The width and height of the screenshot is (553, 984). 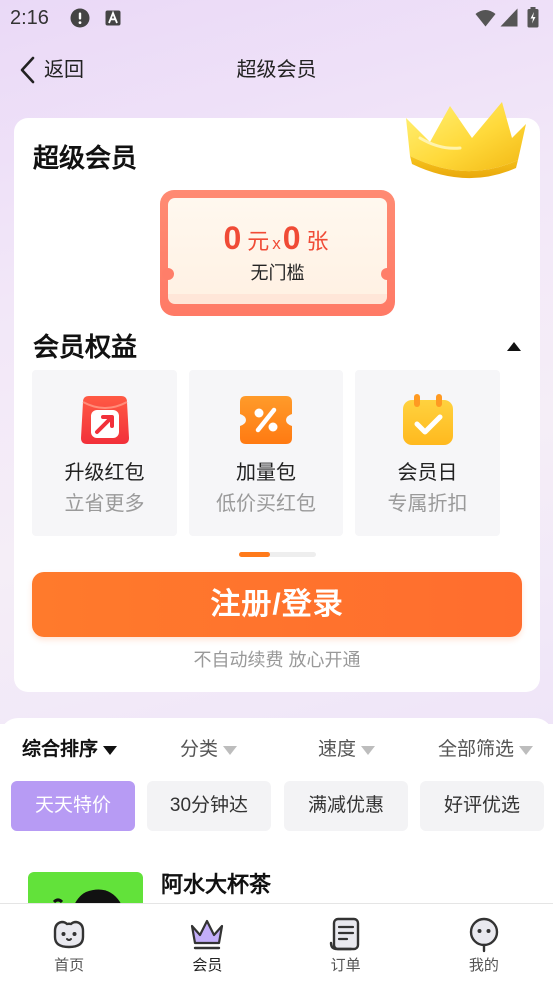 I want to click on upgrade-redpacket-icon, so click(x=104, y=420).